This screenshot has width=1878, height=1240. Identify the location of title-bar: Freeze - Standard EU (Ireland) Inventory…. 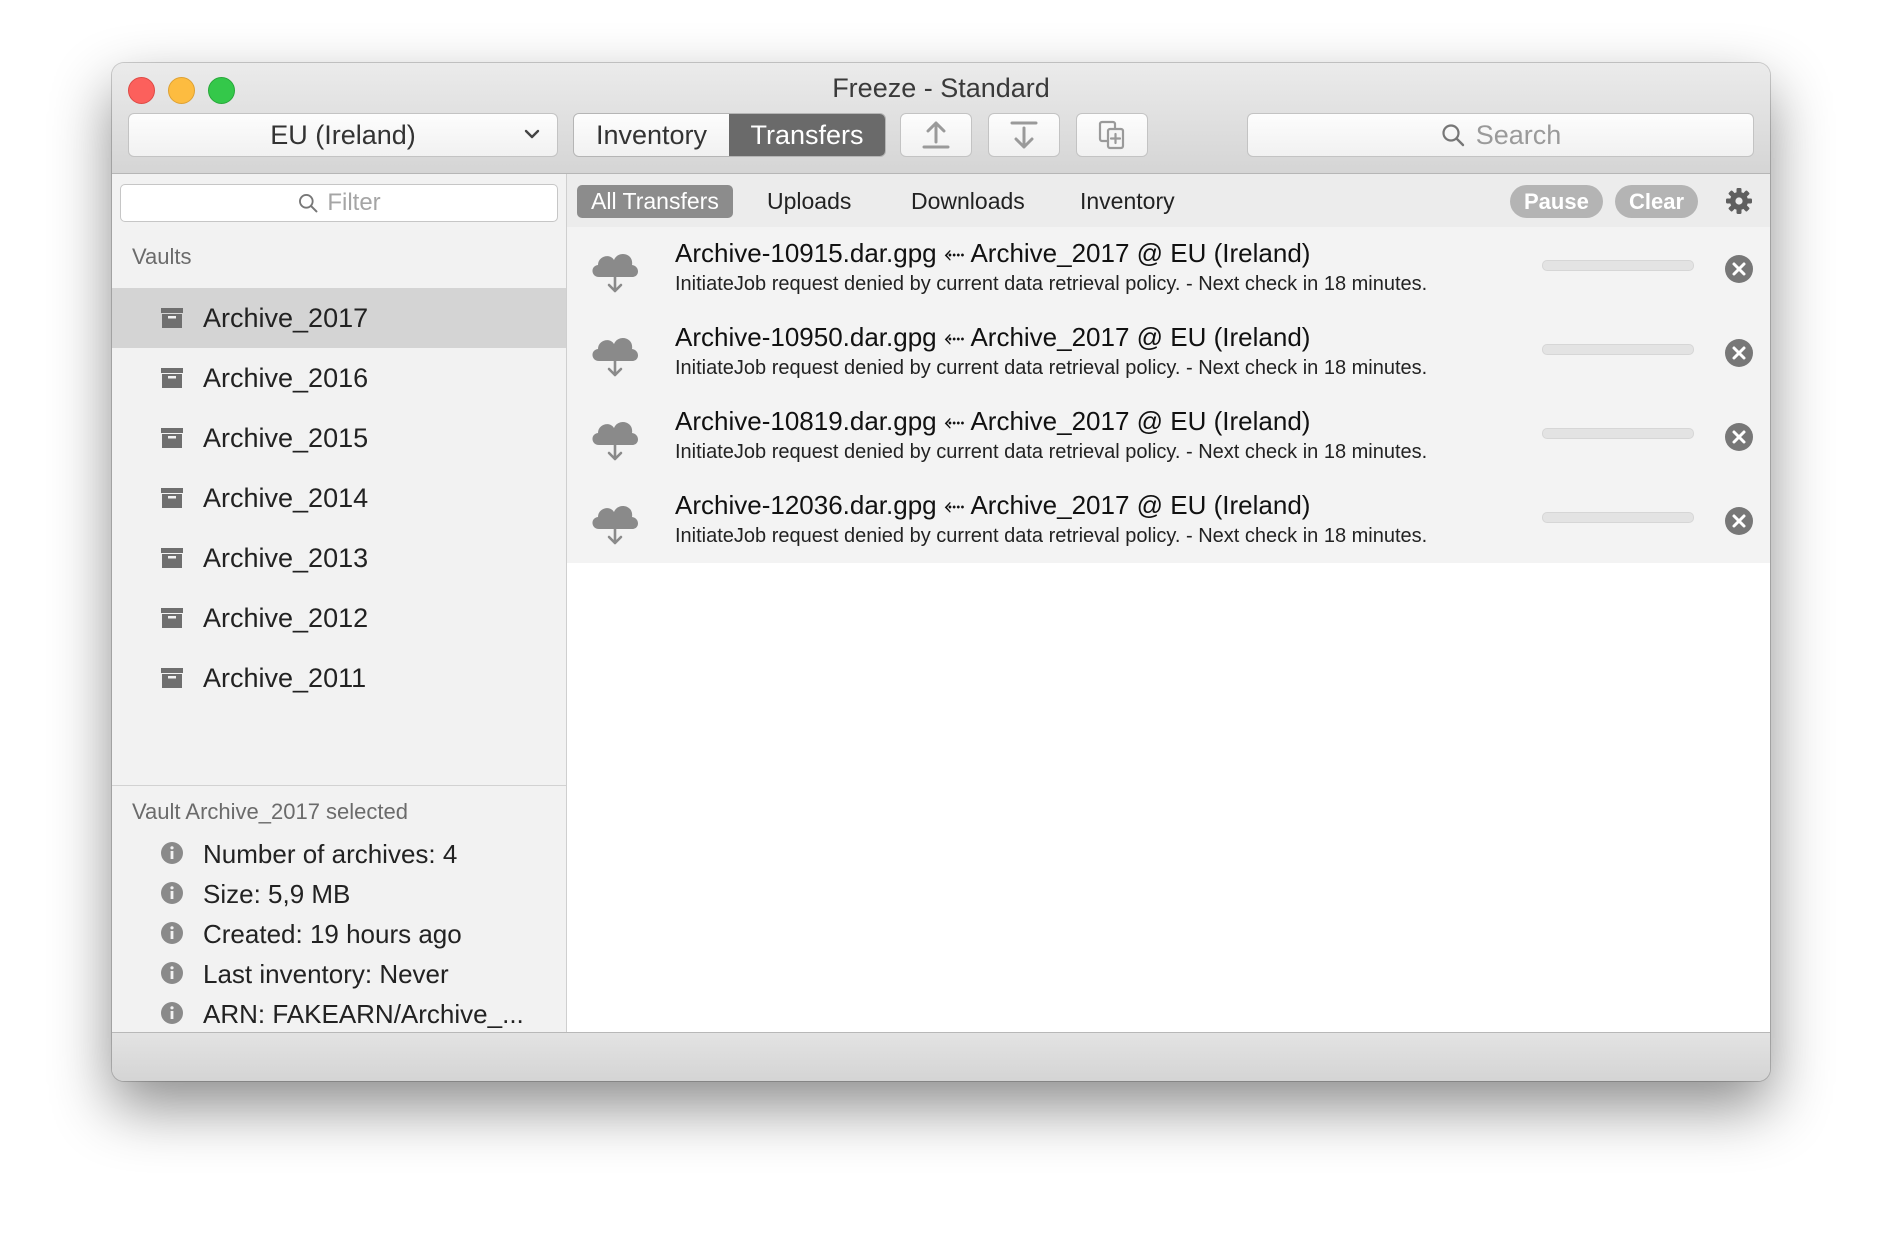
(941, 118).